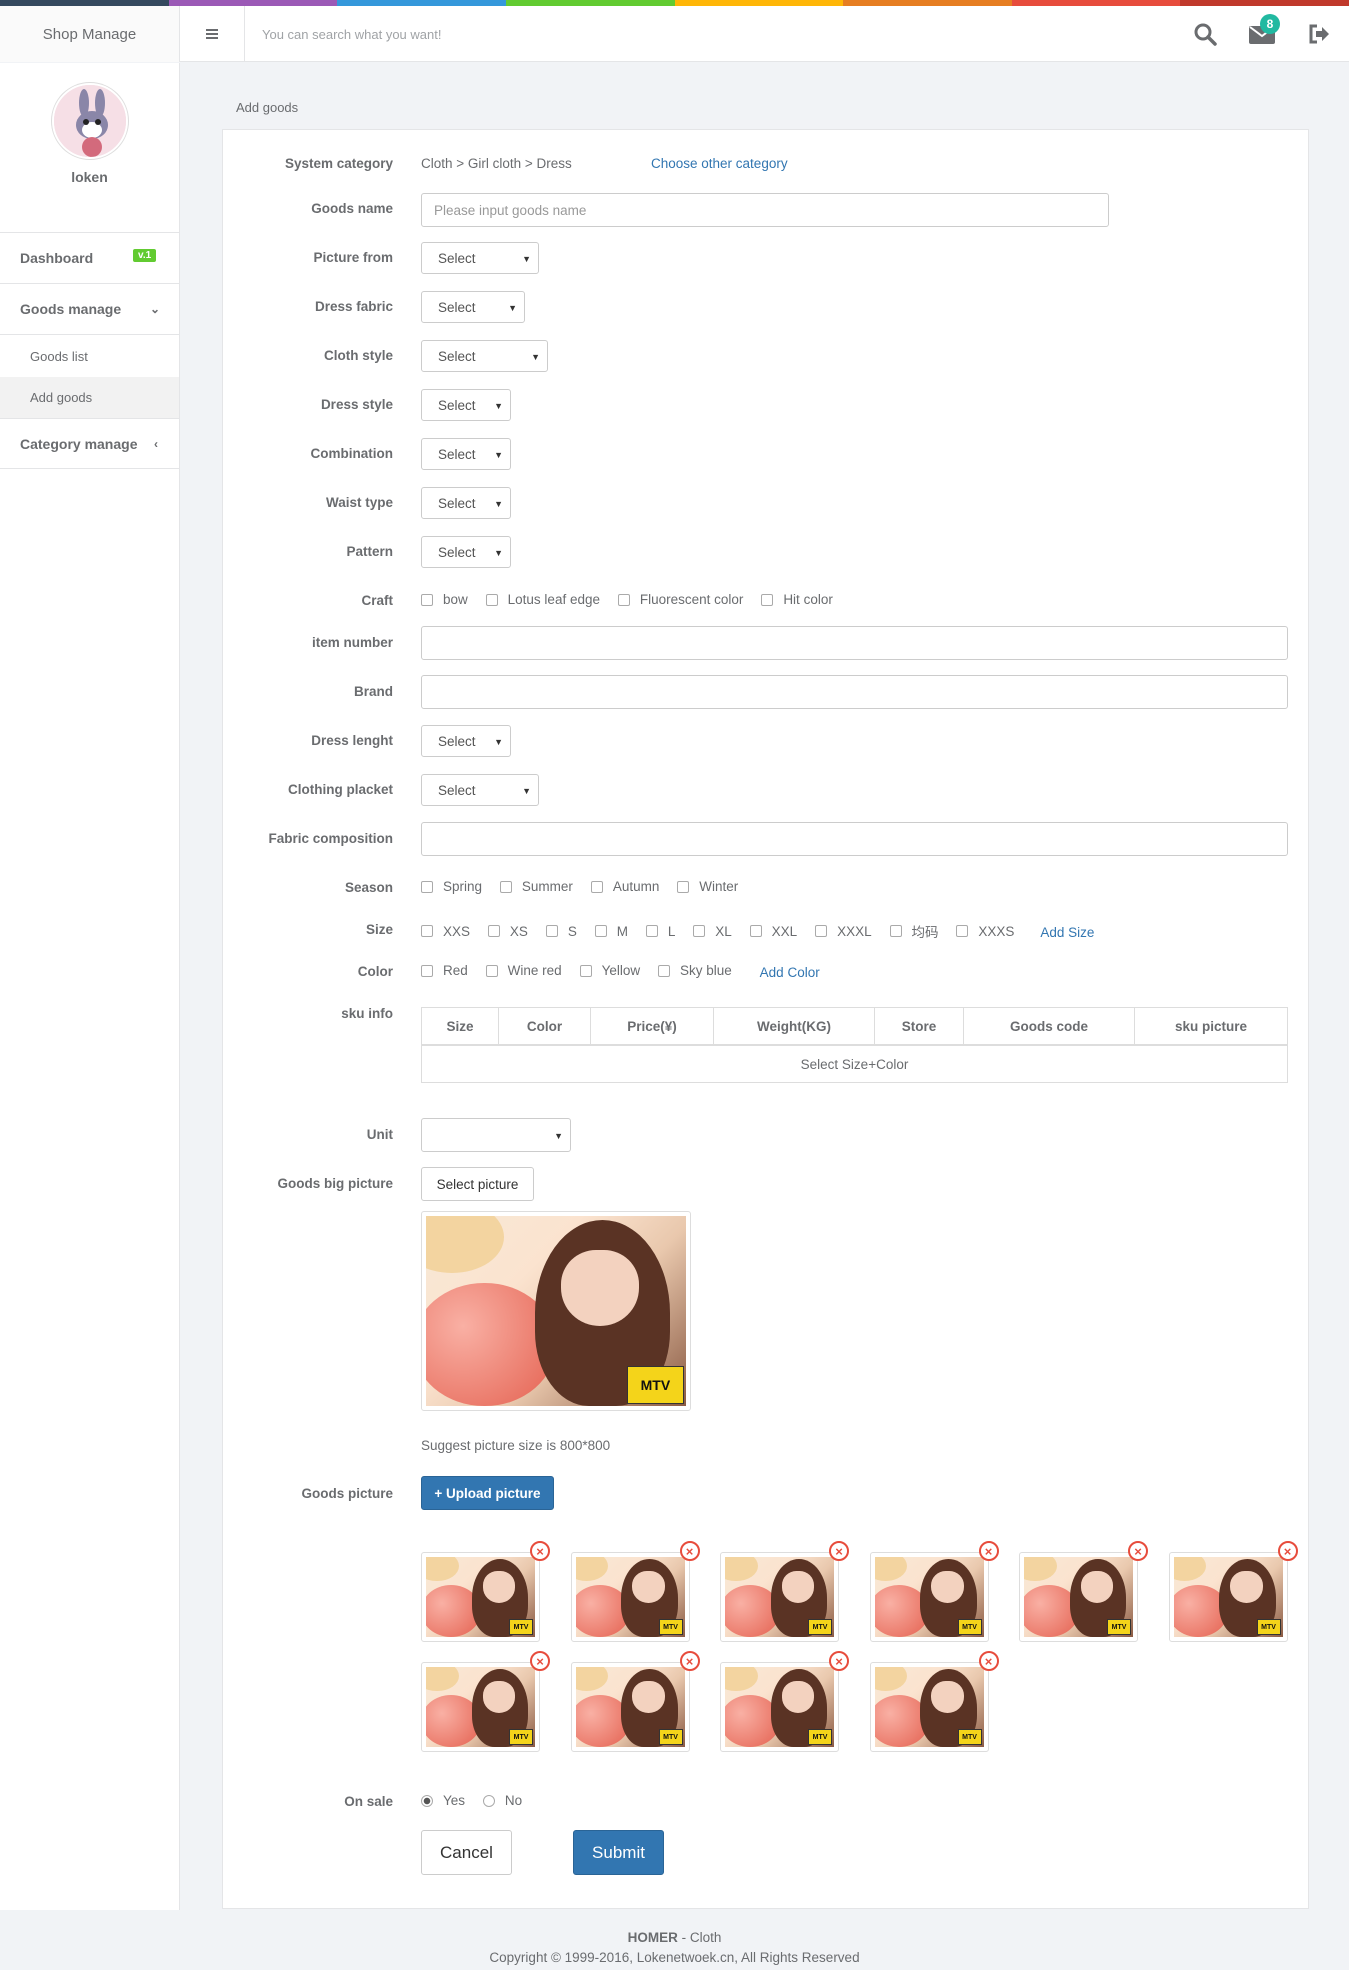  What do you see at coordinates (477, 1184) in the screenshot?
I see `select-picture-button: Select picture` at bounding box center [477, 1184].